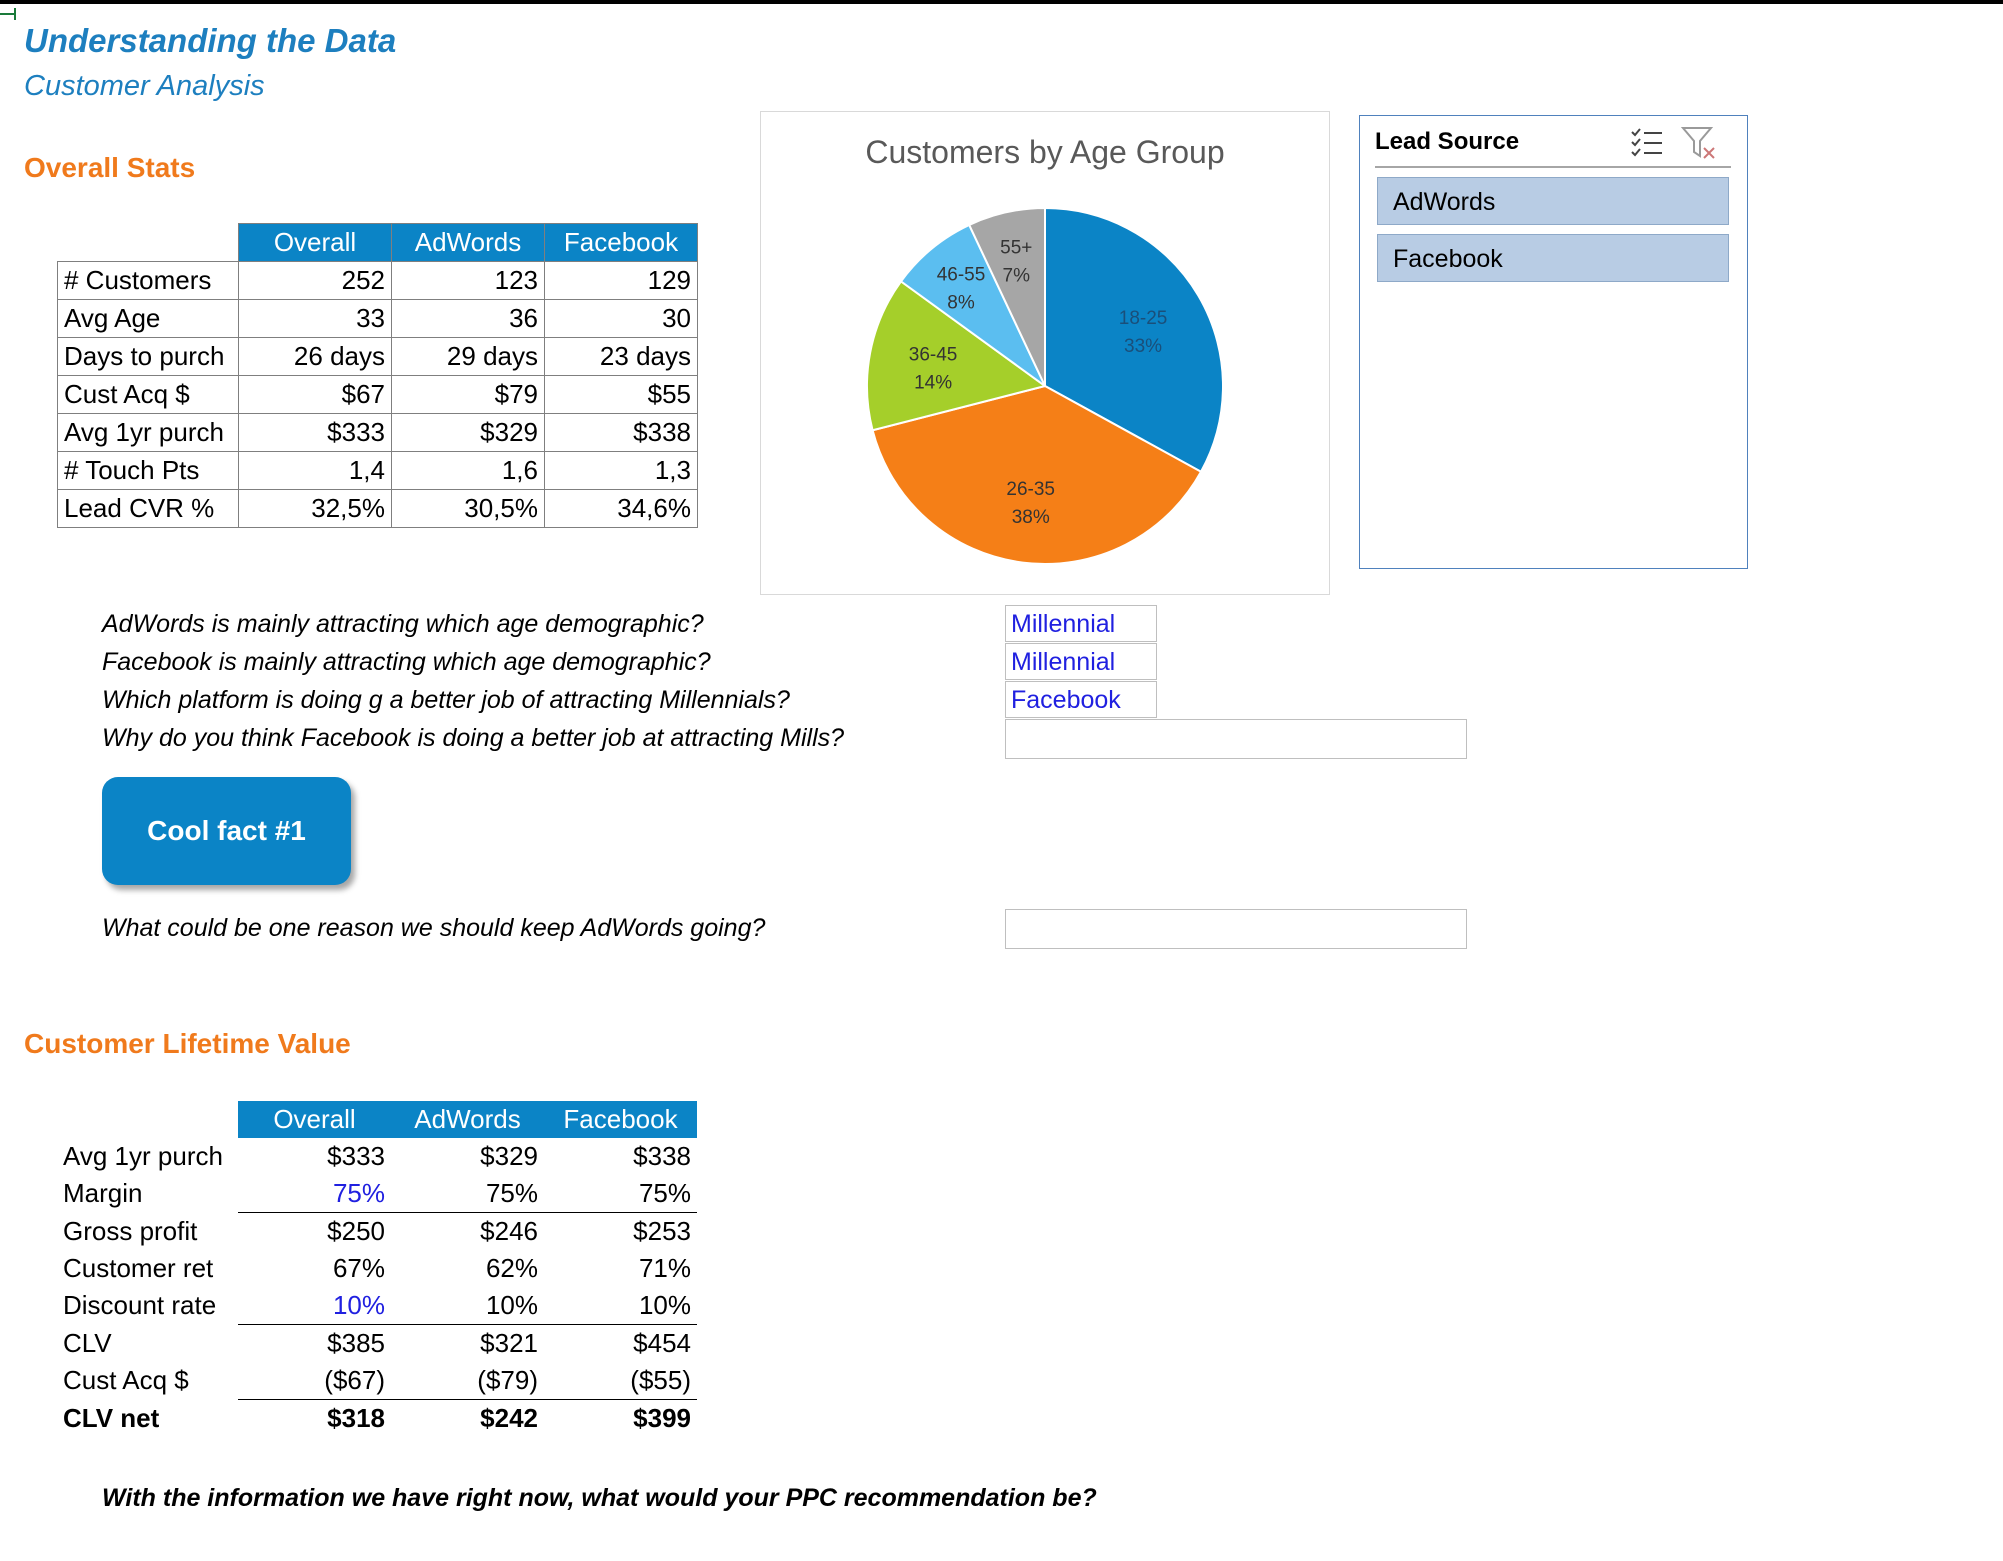 The image size is (2003, 1561). I want to click on row-label: Customer ret, so click(147, 1268).